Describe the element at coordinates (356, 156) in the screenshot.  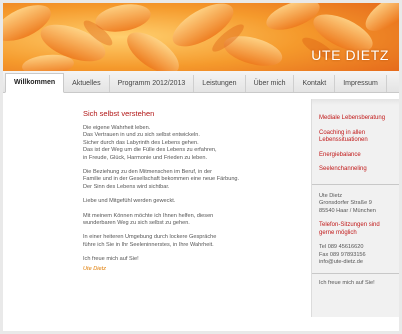
I see `sidebar-link-energiebalance: Energiebalance` at that location.